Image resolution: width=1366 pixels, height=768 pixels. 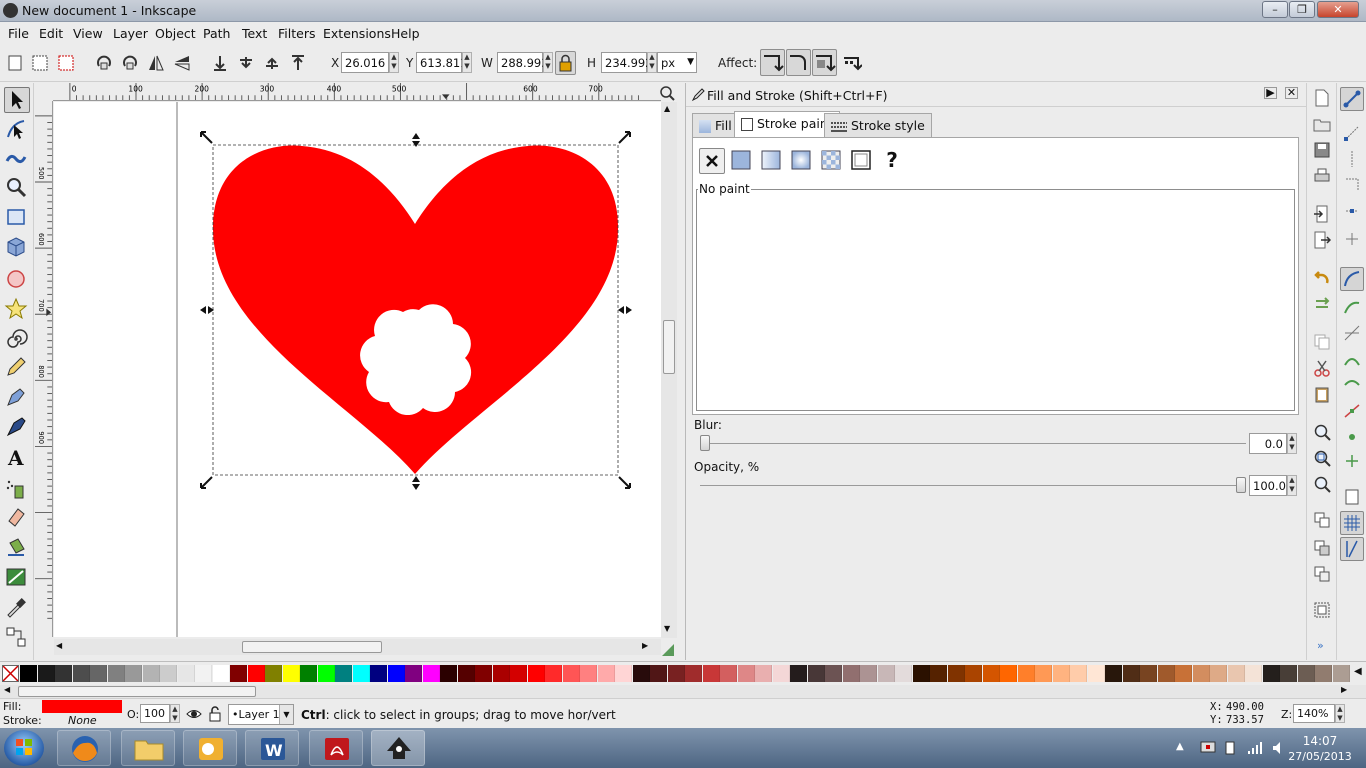 I want to click on clock-time: 14:07, so click(x=1320, y=741).